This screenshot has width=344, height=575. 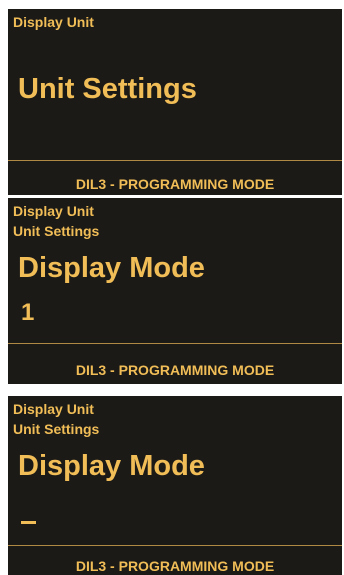 What do you see at coordinates (107, 89) in the screenshot?
I see `screen-title: Unit Settings` at bounding box center [107, 89].